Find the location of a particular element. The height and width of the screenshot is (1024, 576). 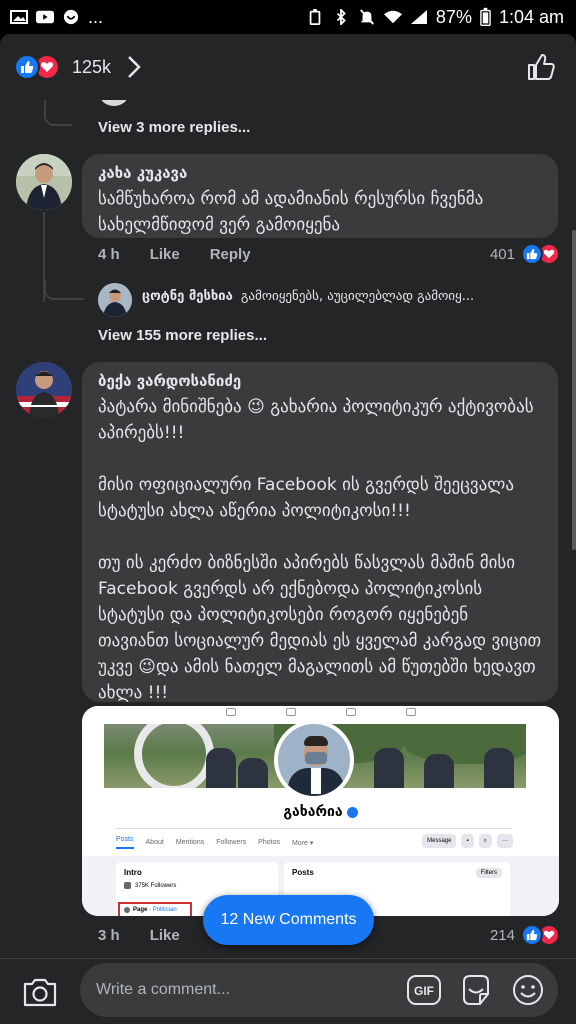

tab-followers: Followers is located at coordinates (231, 842).